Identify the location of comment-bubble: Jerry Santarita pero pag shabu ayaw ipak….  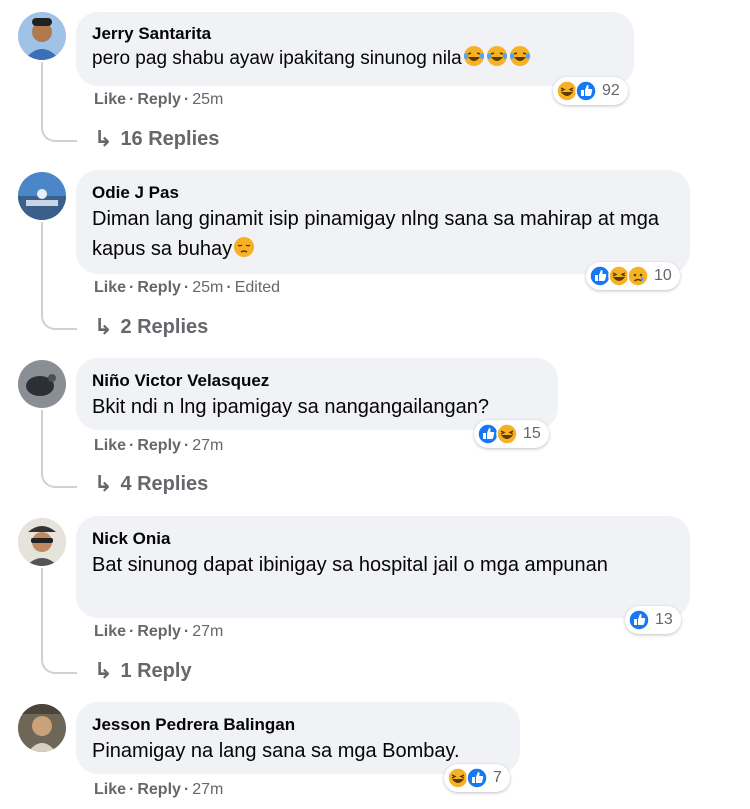
(355, 49).